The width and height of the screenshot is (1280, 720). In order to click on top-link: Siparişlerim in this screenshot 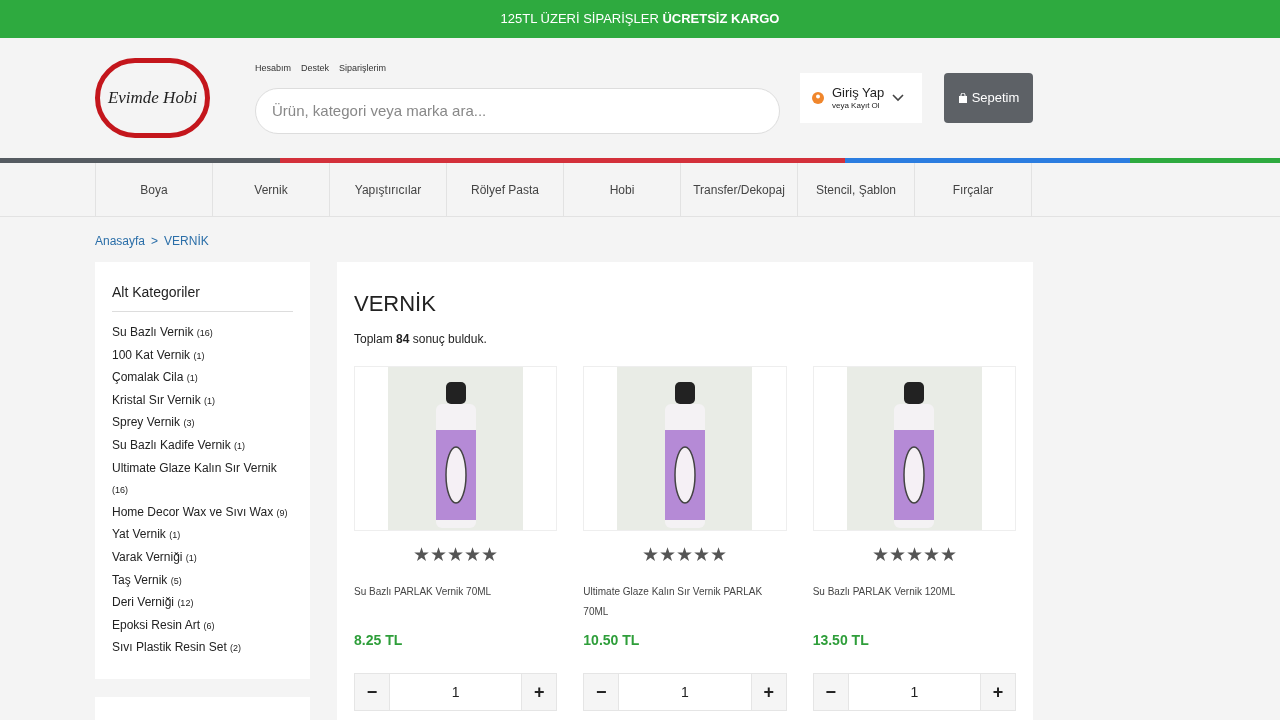, I will do `click(363, 69)`.